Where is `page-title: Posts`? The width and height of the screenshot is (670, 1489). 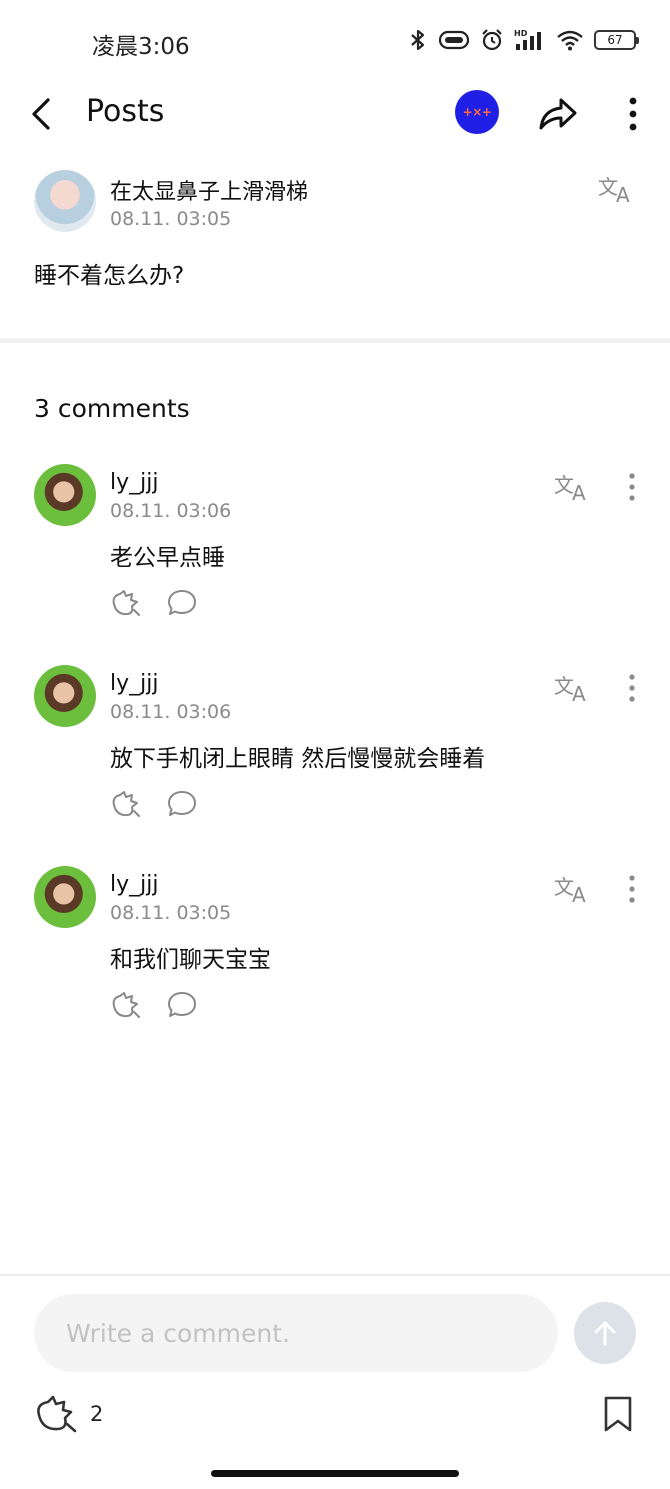 page-title: Posts is located at coordinates (125, 111).